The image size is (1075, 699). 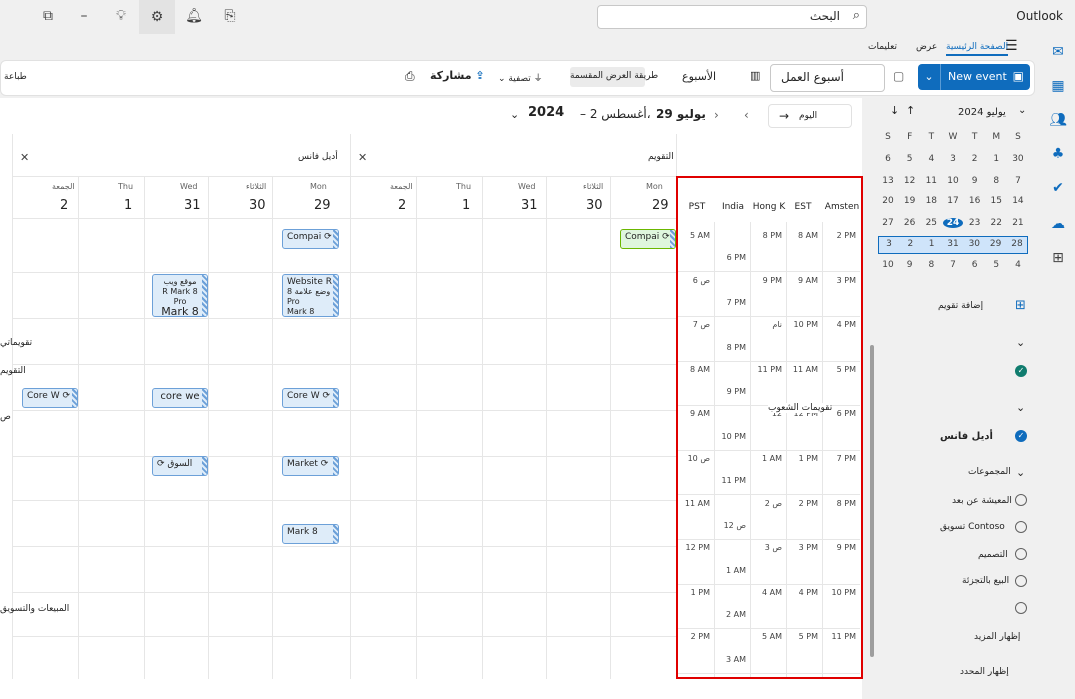 I want to click on groups-heading: المجموعات, so click(x=989, y=472).